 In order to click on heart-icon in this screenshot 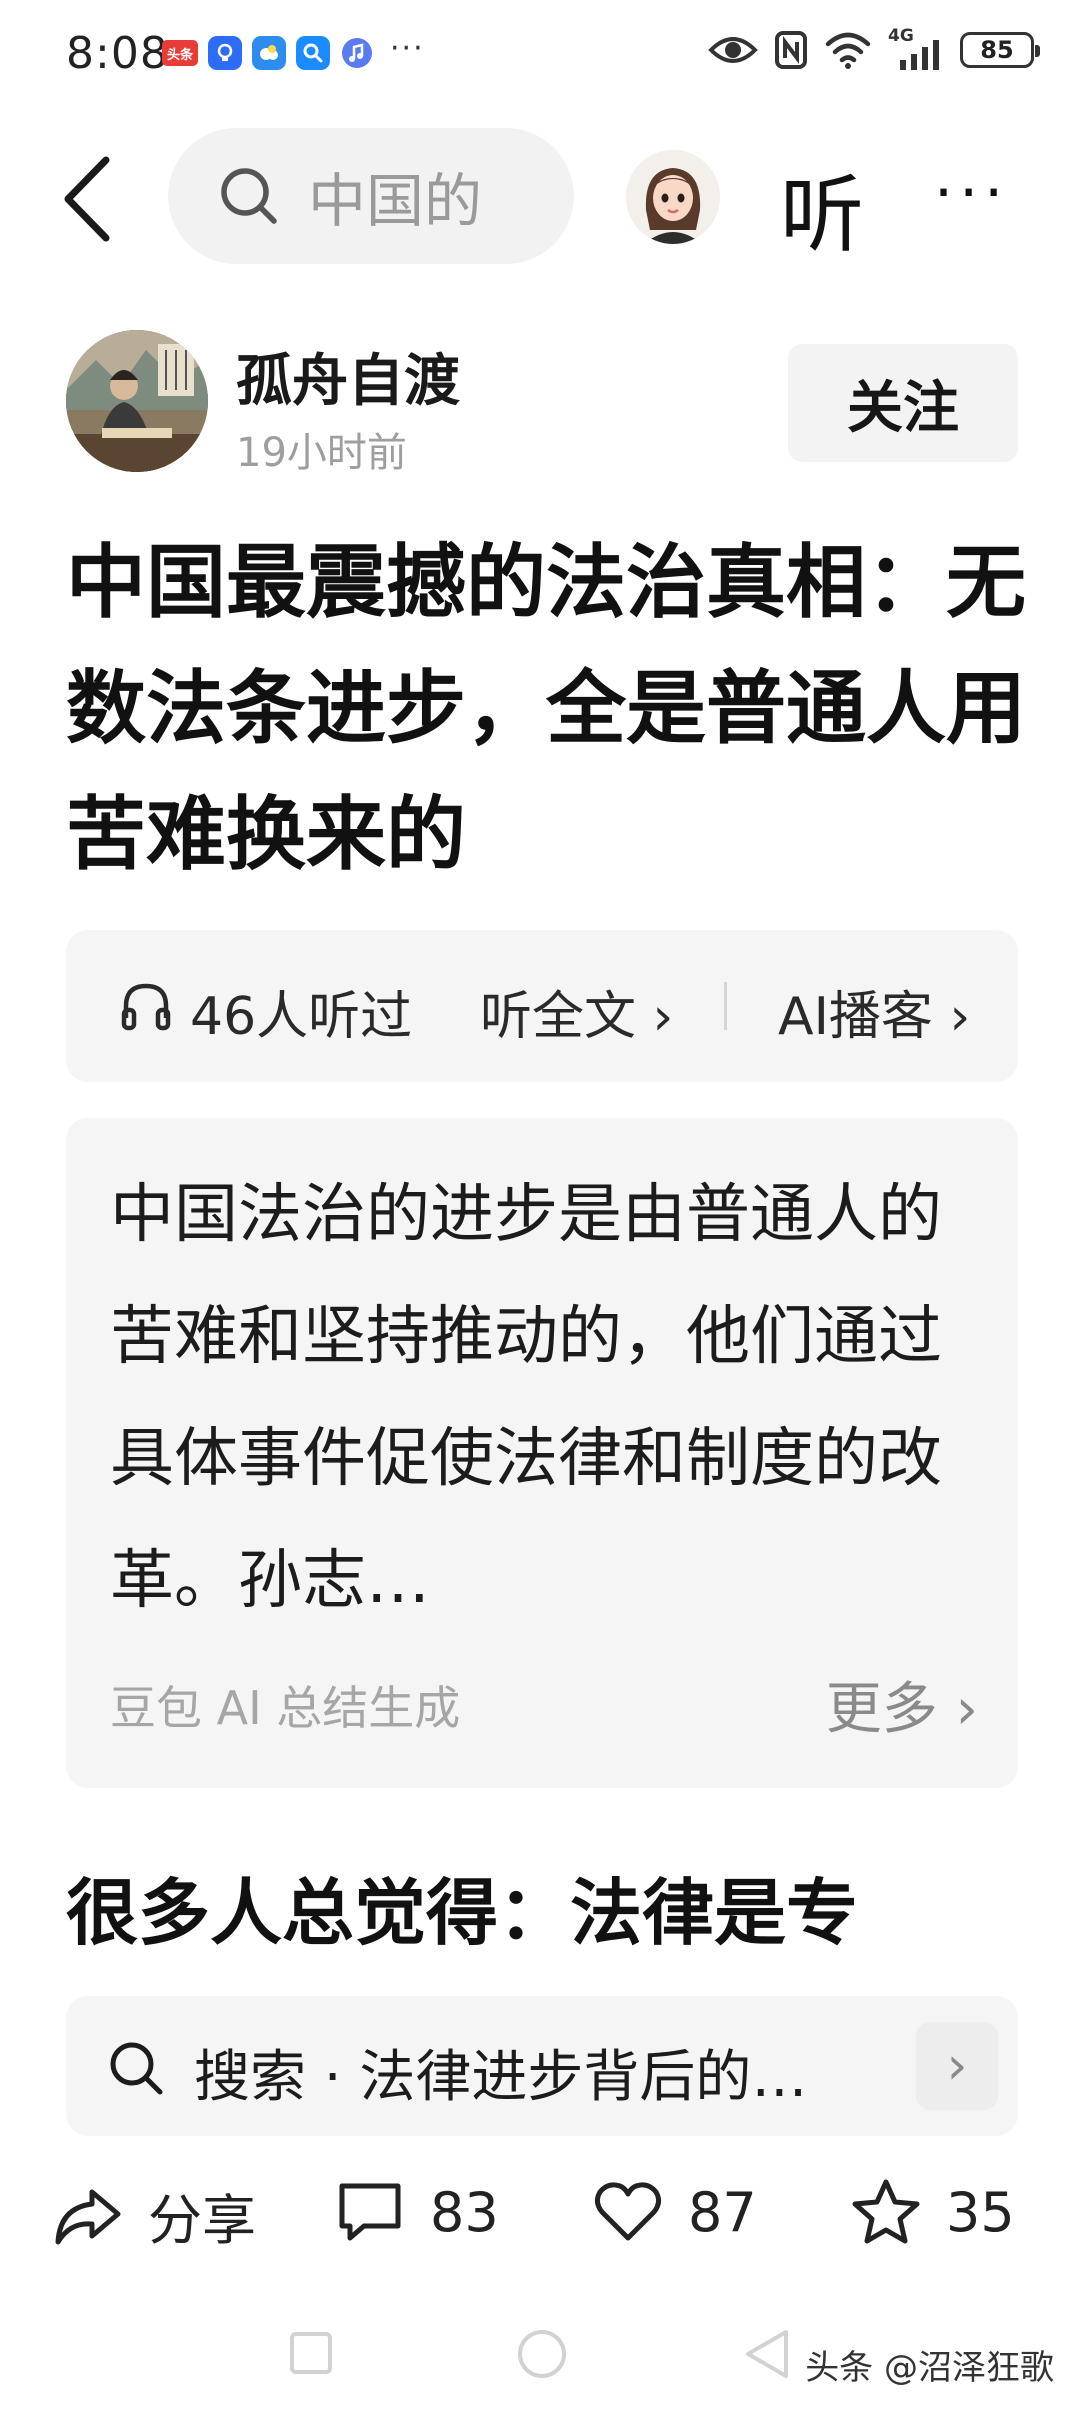, I will do `click(628, 2211)`.